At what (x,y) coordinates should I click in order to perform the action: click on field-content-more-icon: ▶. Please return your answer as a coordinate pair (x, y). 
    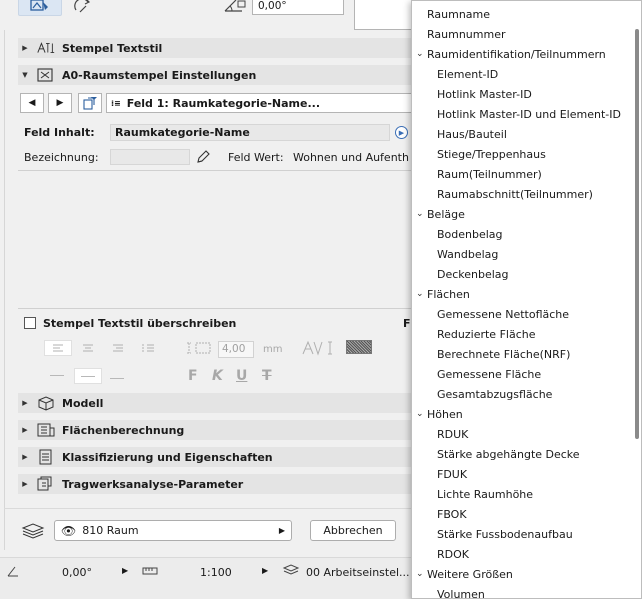
    Looking at the image, I should click on (401, 132).